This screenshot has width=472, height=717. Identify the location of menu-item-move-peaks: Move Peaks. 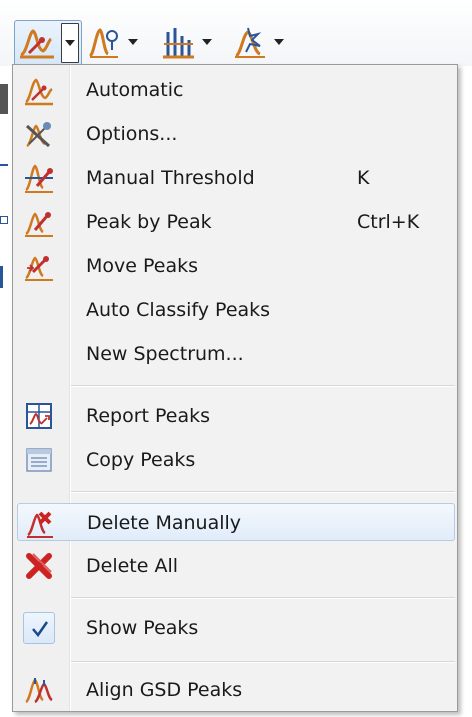
(236, 266).